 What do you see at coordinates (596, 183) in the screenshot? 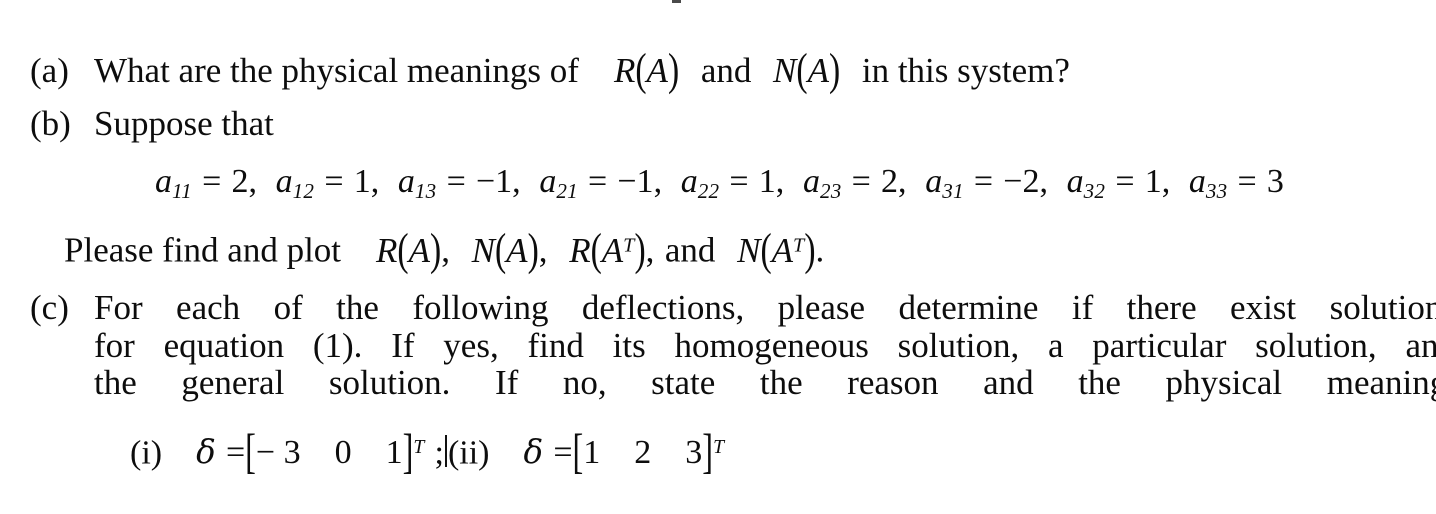
I see `coefficient-a21: a21 = −1` at bounding box center [596, 183].